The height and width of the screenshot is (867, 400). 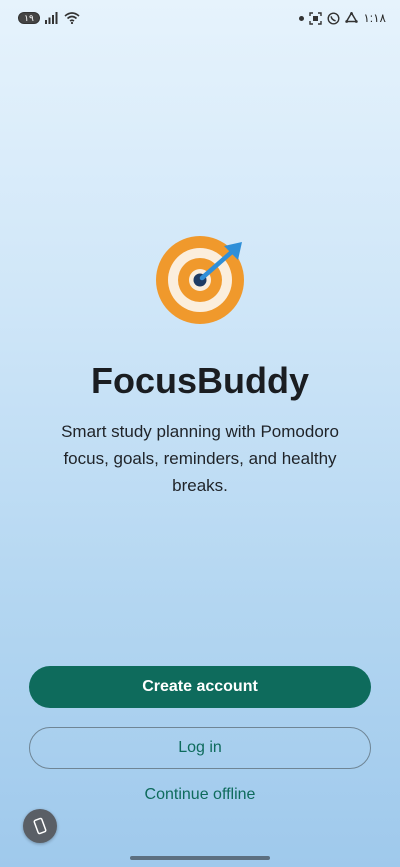 I want to click on create-account-button: Create account, so click(x=200, y=687).